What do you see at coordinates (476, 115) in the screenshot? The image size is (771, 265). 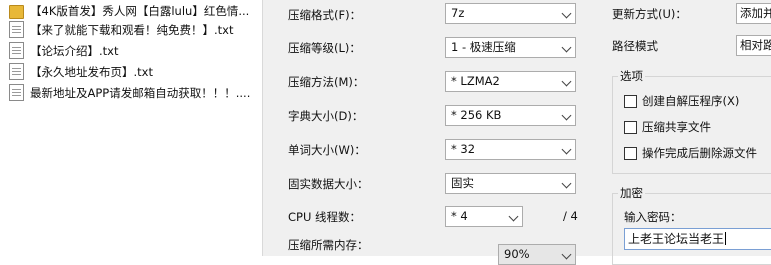 I see `dict-value: * 256 KB` at bounding box center [476, 115].